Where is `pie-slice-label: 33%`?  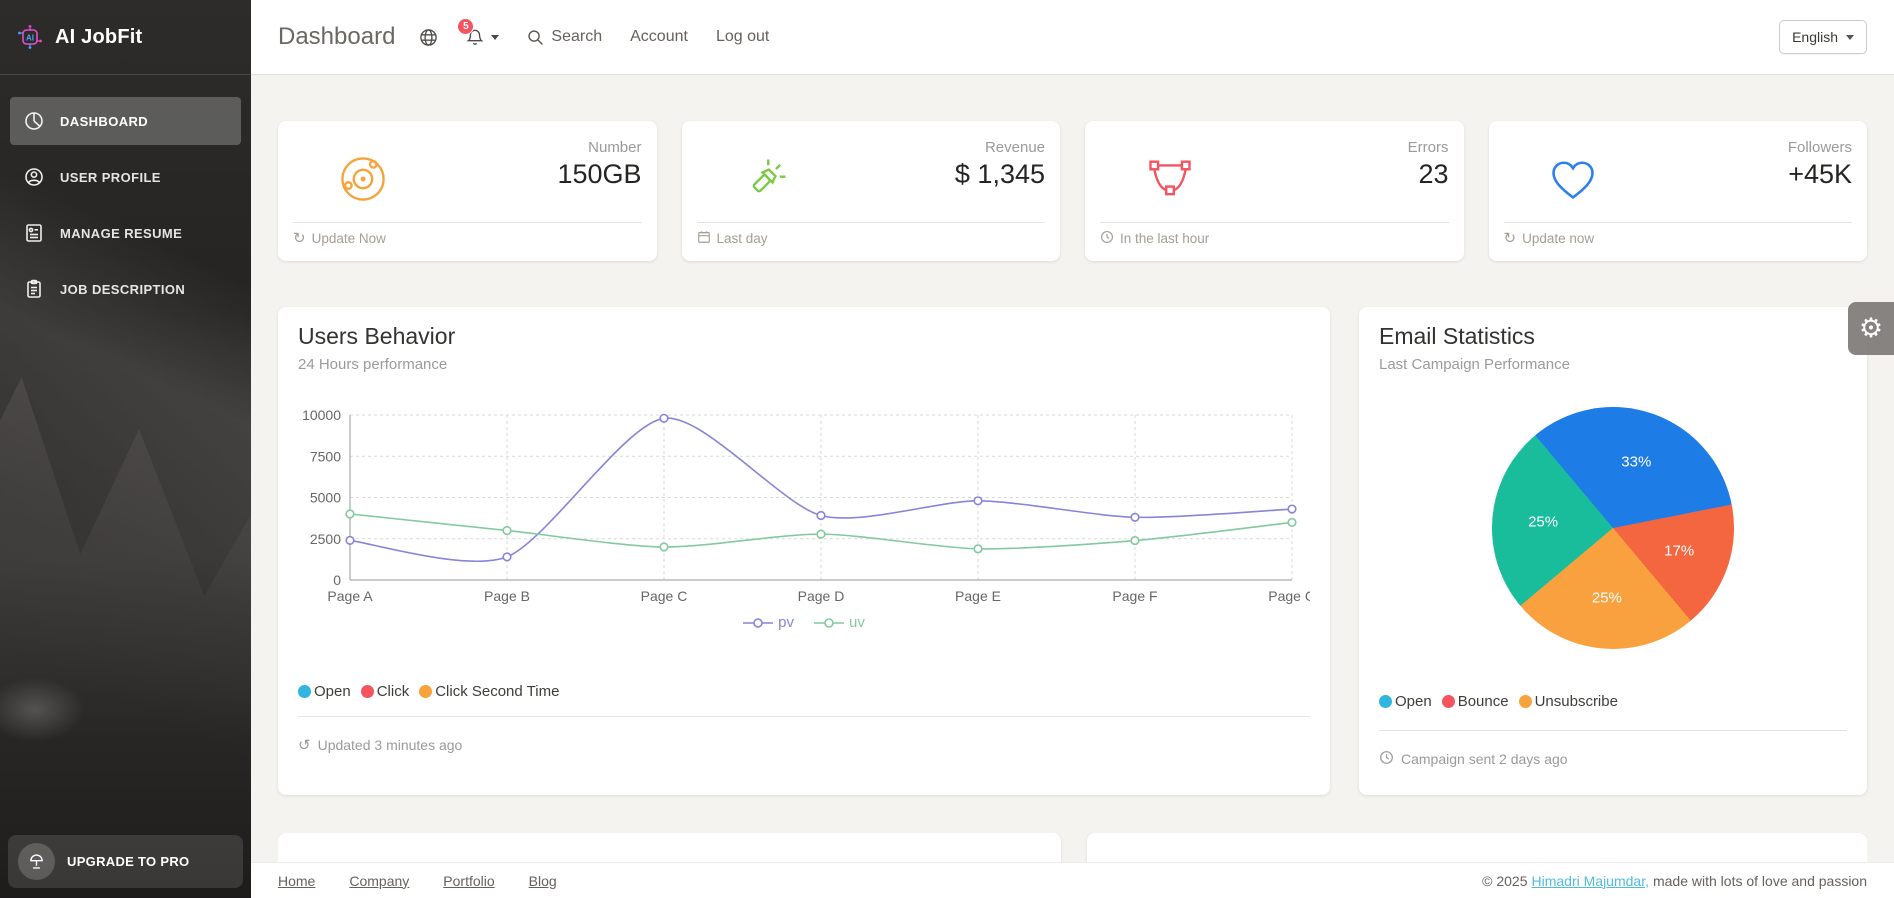 pie-slice-label: 33% is located at coordinates (1636, 462).